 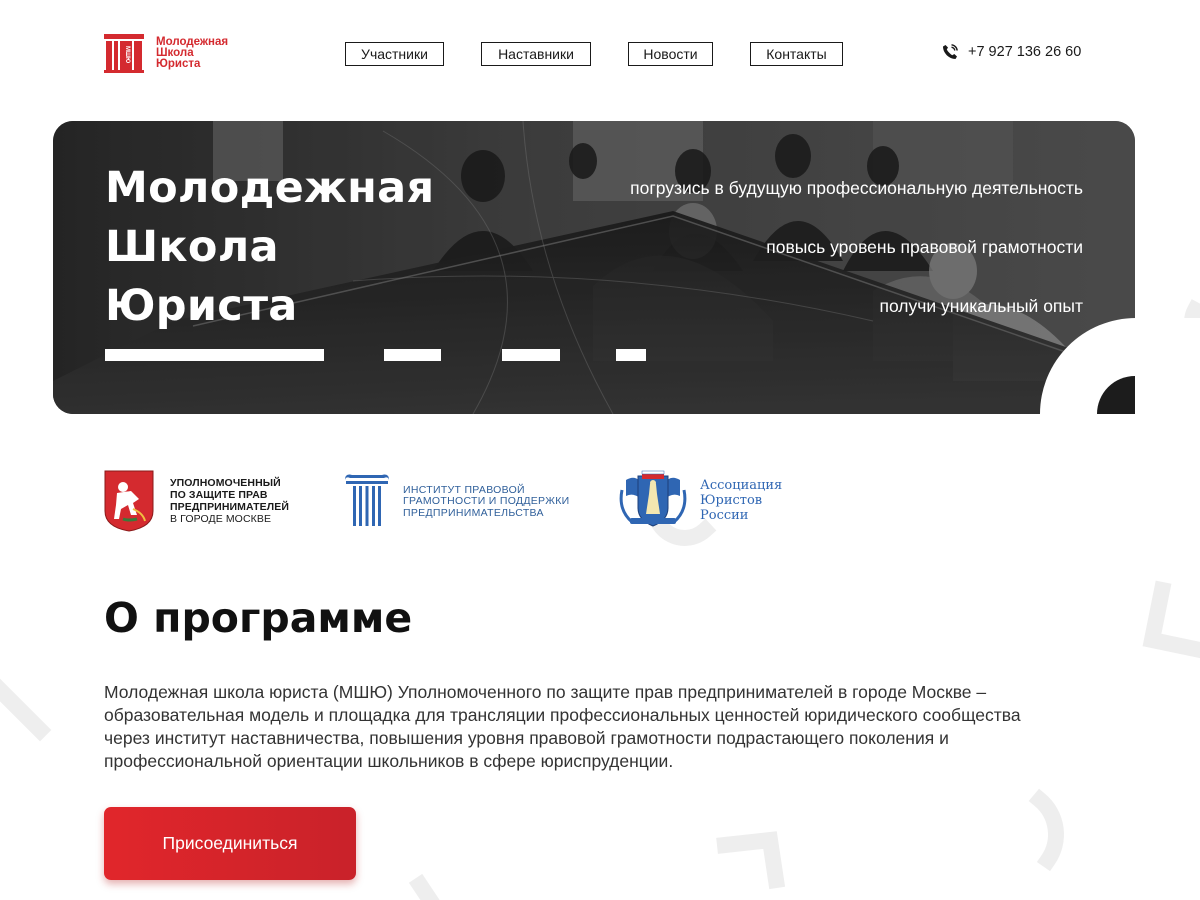 What do you see at coordinates (367, 500) in the screenshot?
I see `column-icon` at bounding box center [367, 500].